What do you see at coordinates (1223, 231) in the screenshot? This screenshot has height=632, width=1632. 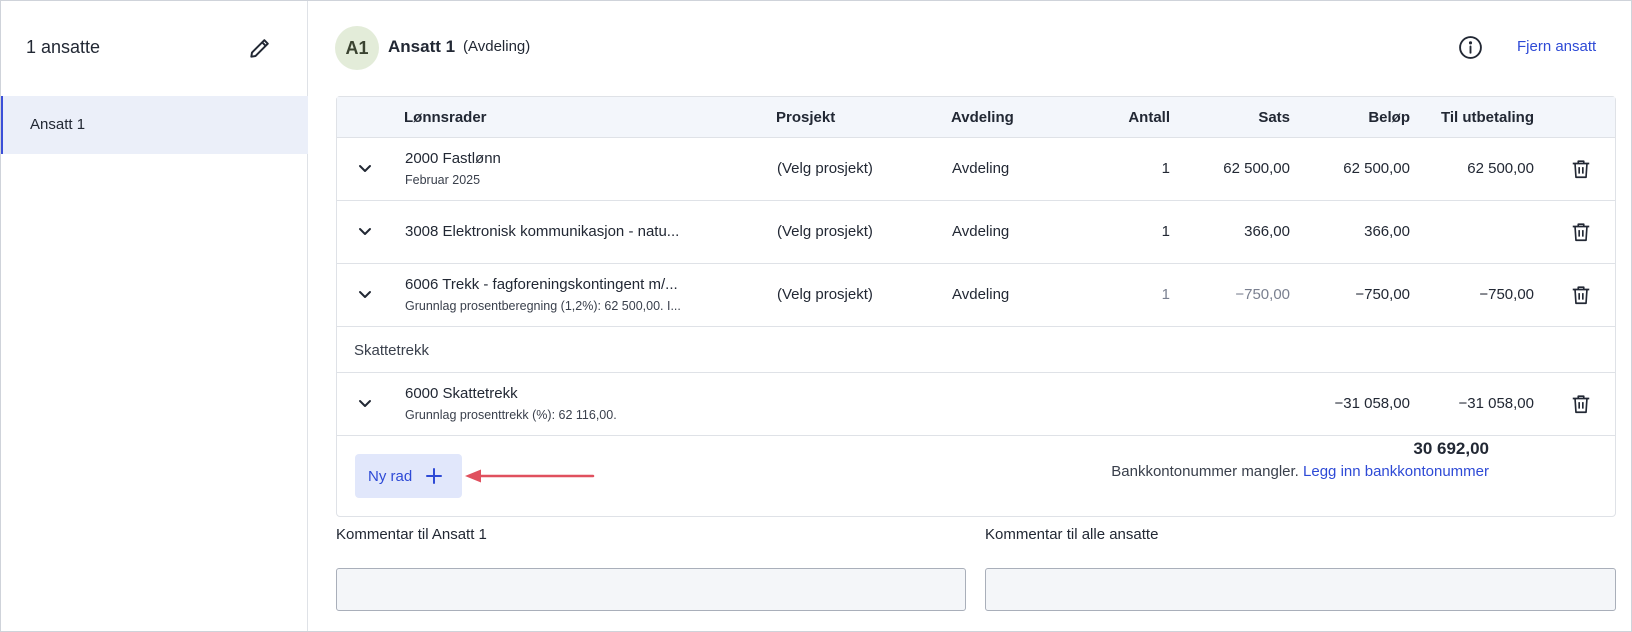 I see `rate-value: 366,00` at bounding box center [1223, 231].